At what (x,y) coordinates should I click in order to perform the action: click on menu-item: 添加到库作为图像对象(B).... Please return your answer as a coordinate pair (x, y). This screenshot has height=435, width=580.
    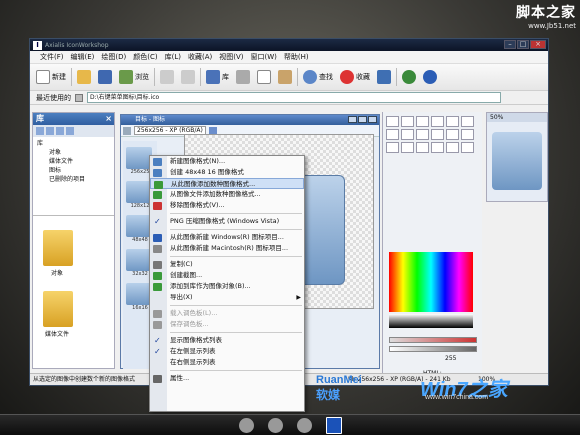
    Looking at the image, I should click on (227, 286).